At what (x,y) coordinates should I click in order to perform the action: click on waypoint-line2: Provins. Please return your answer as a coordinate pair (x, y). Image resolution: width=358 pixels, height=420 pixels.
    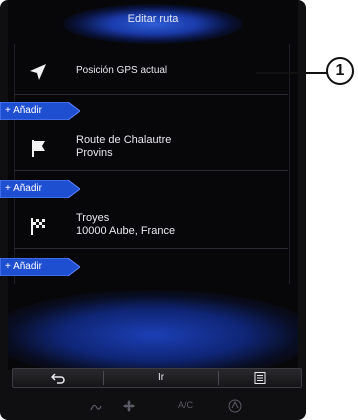
    Looking at the image, I should click on (94, 153).